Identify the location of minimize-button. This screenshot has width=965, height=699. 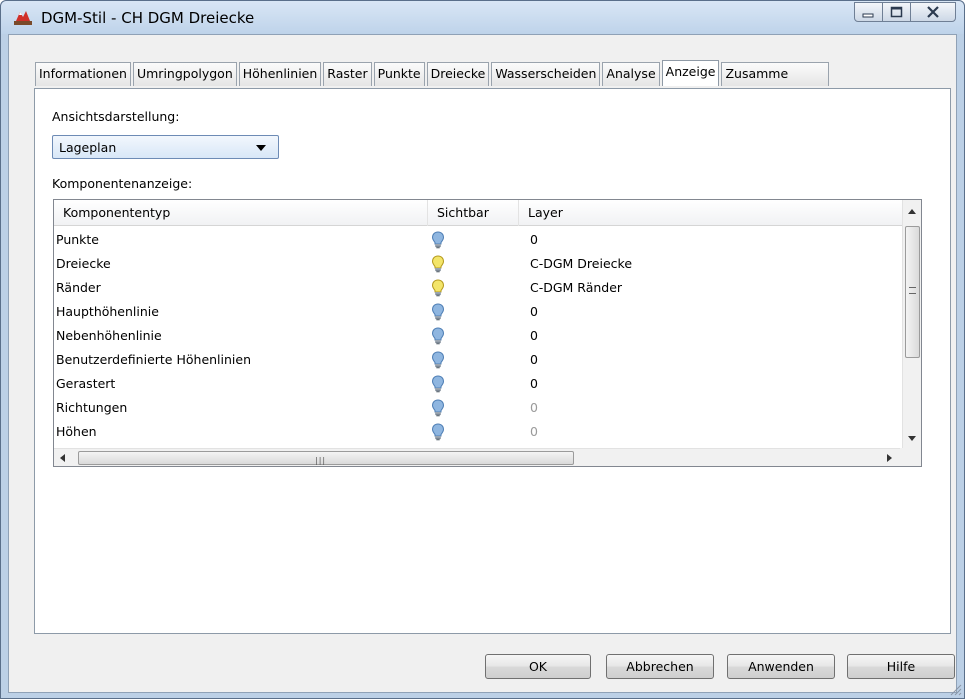
(868, 12).